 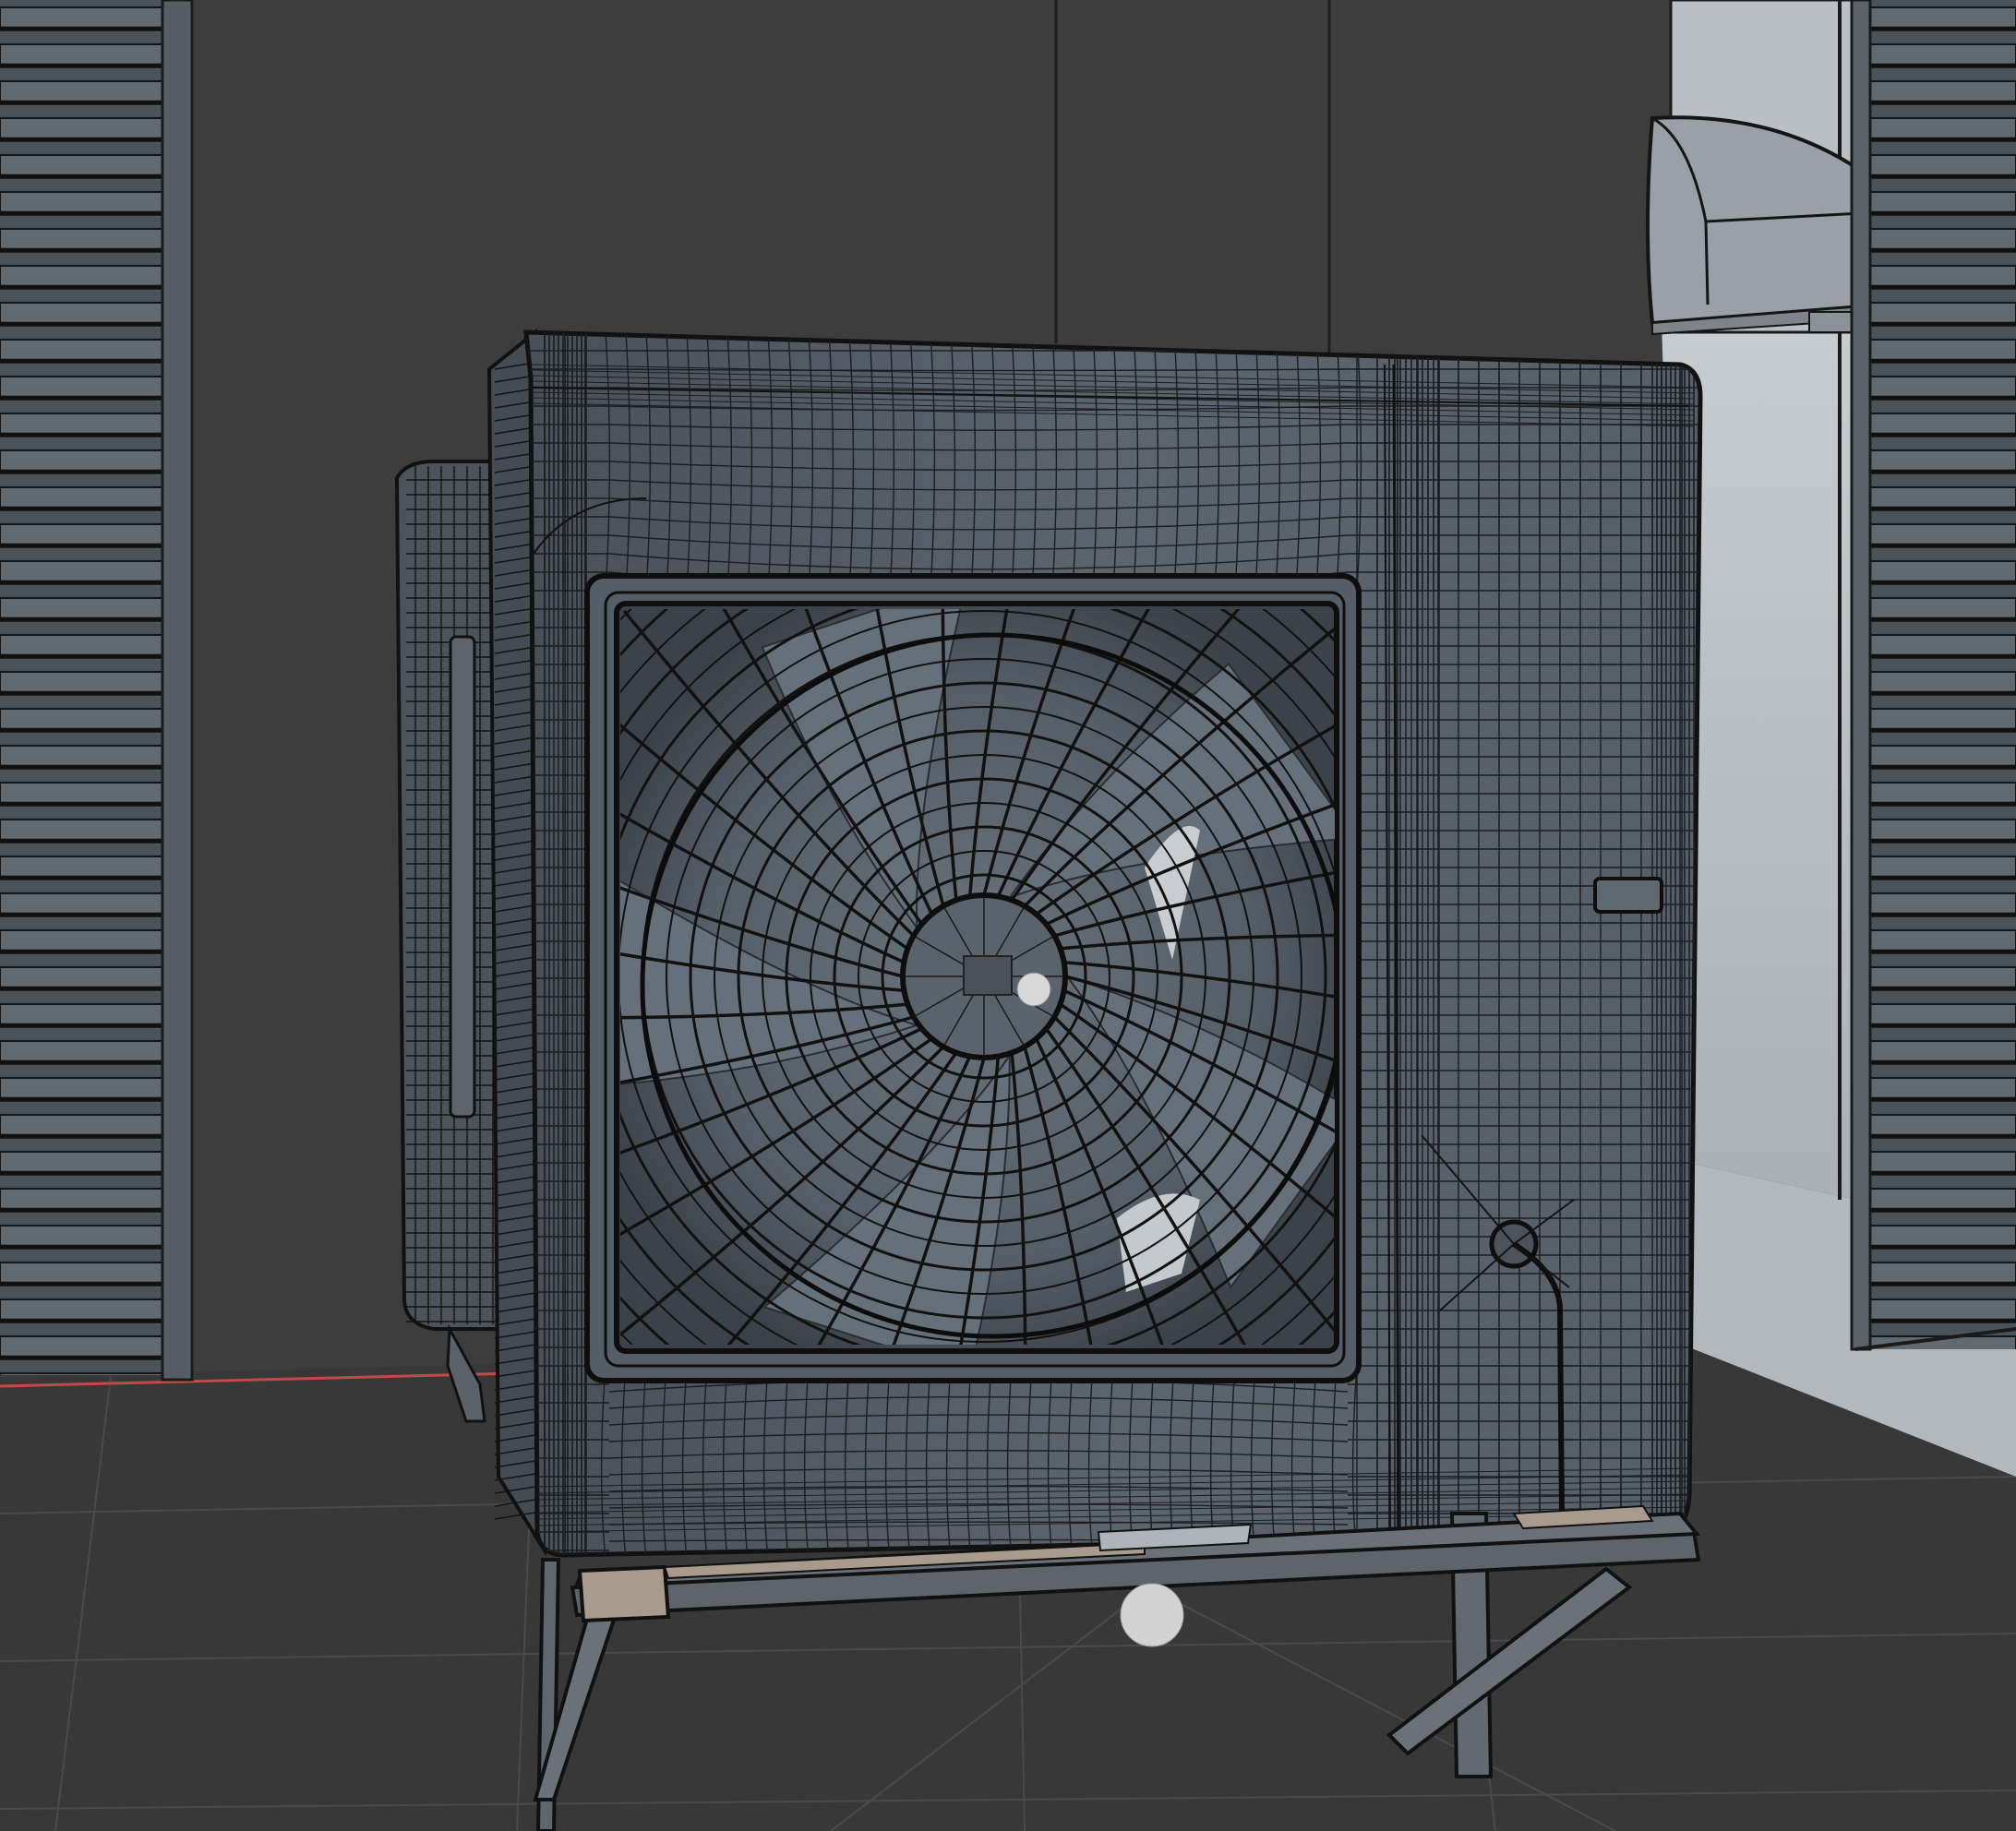 What do you see at coordinates (1935, 675) in the screenshot?
I see `right-louver-panel` at bounding box center [1935, 675].